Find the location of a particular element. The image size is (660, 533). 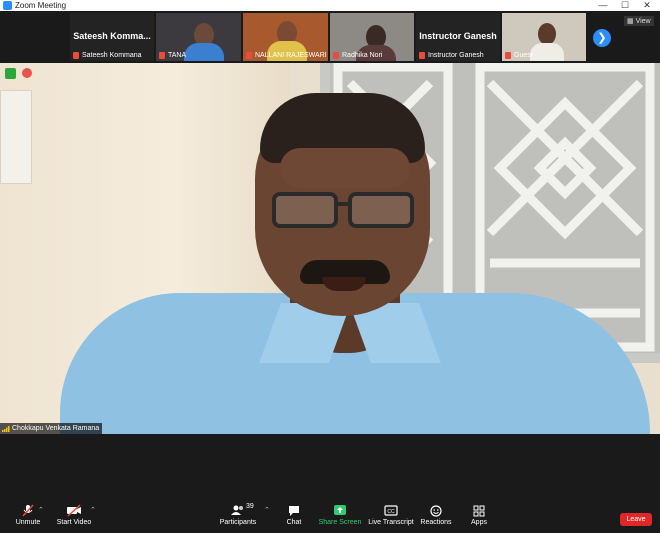

participant-label: TANA is located at coordinates (172, 55).